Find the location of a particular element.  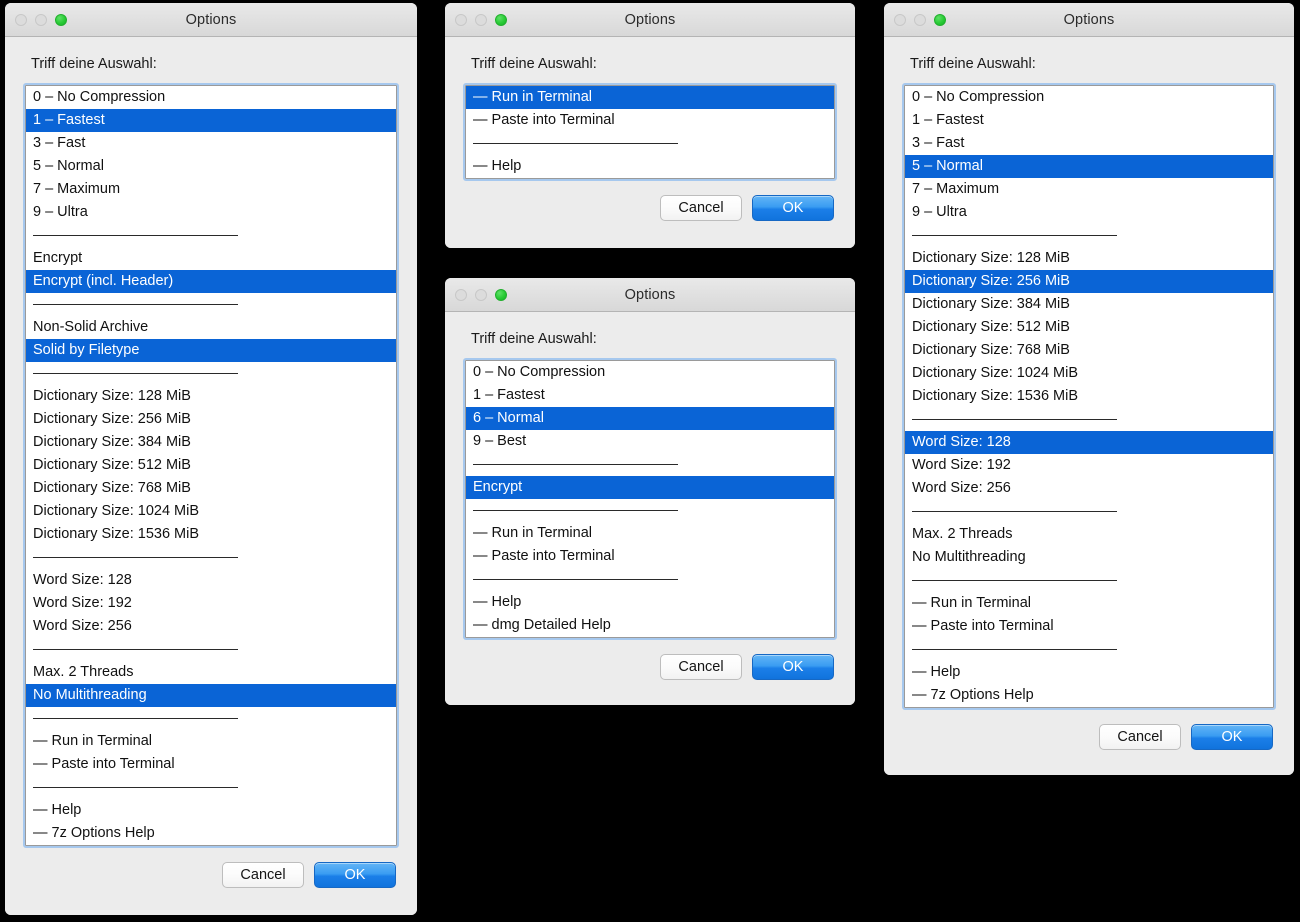

dialog-button-bar: Cancel OK is located at coordinates (650, 660).